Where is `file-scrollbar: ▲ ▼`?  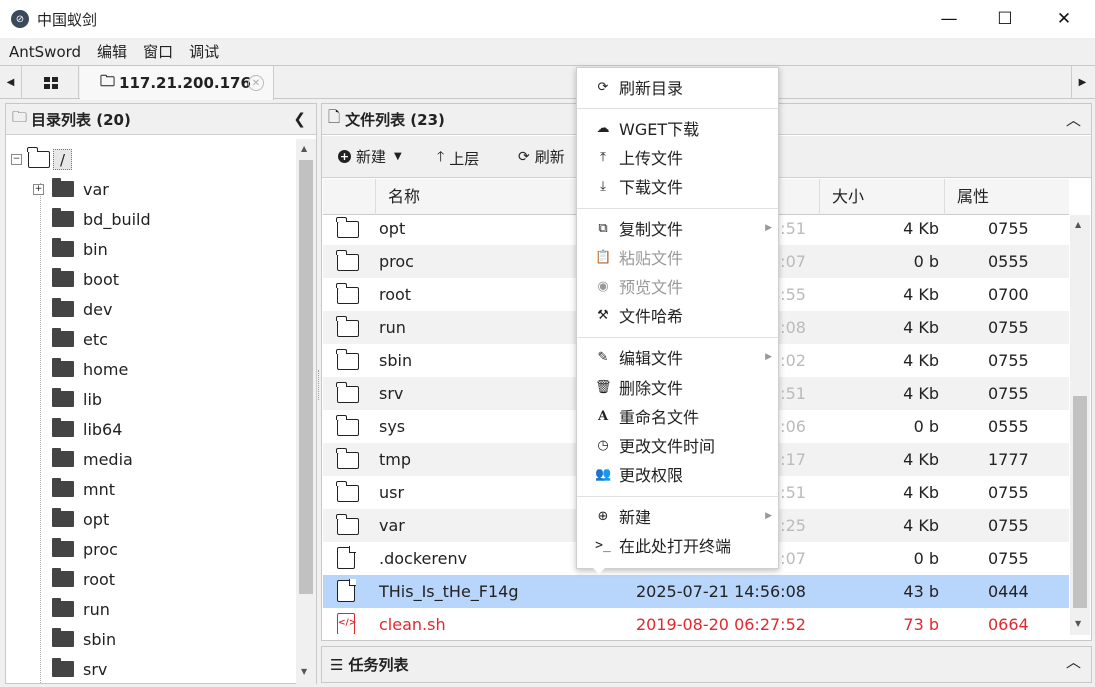 file-scrollbar: ▲ ▼ is located at coordinates (1080, 425).